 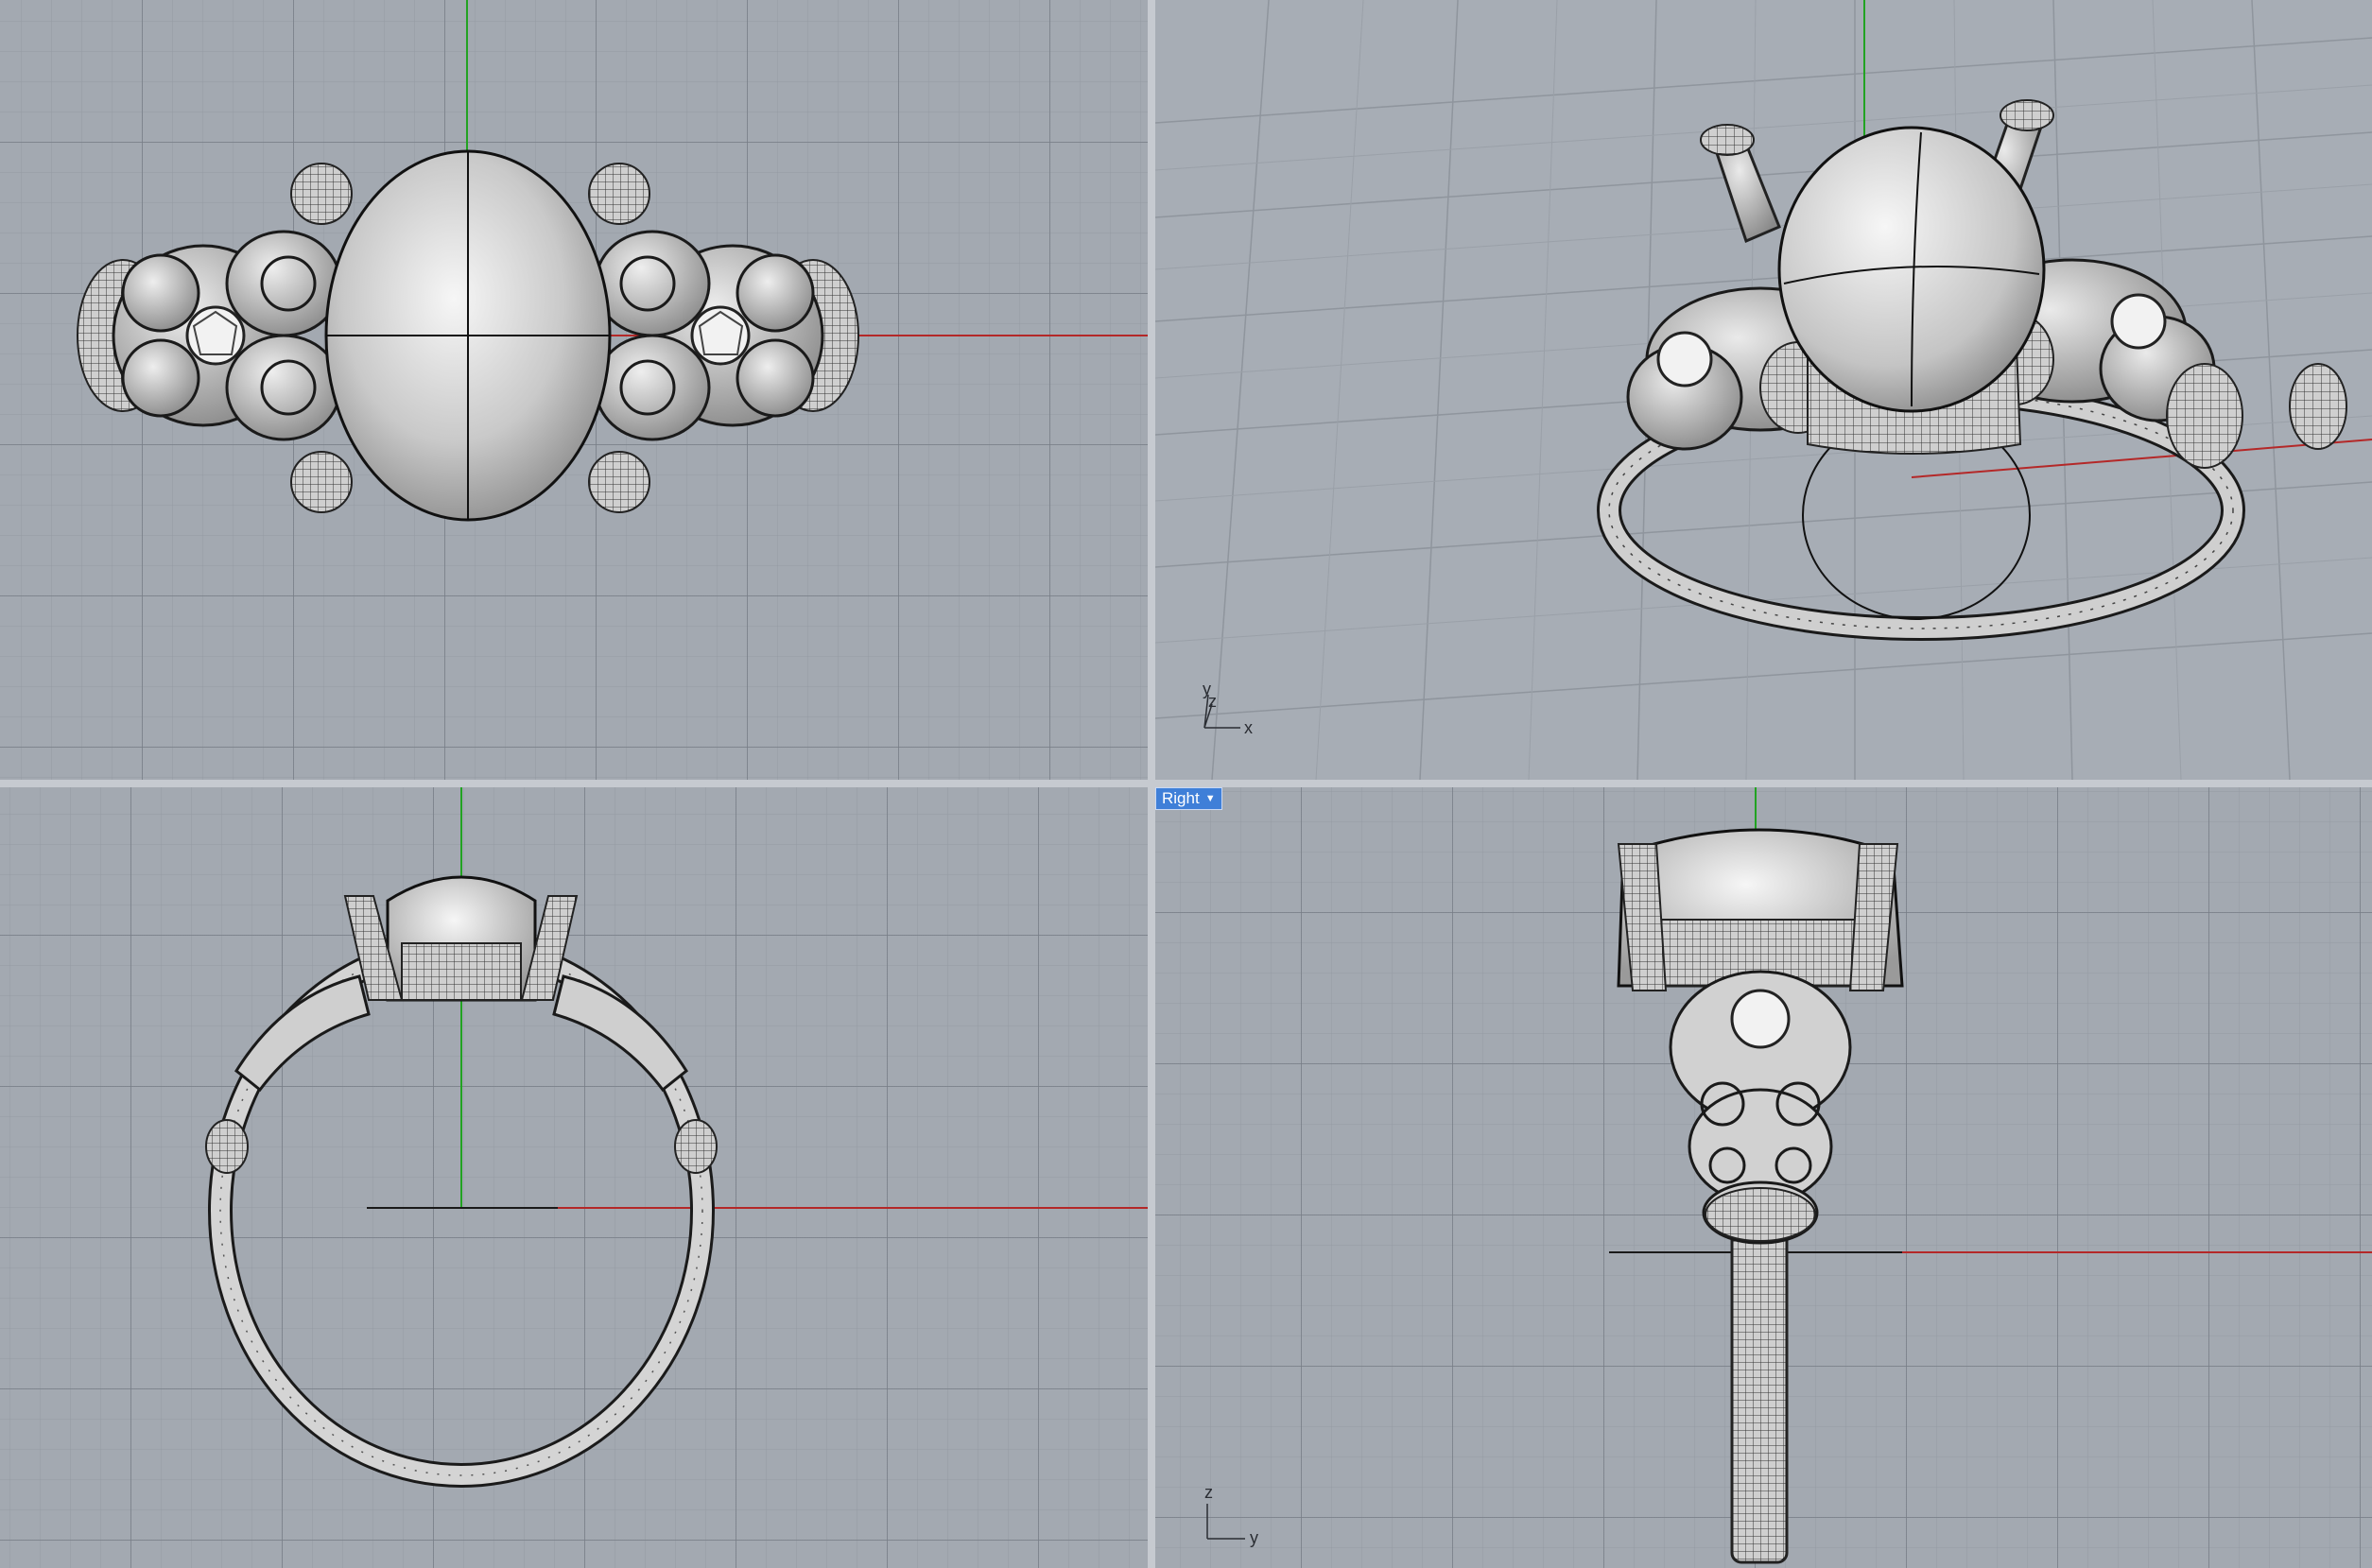 What do you see at coordinates (1254, 1537) in the screenshot?
I see `axis-y-label-right: y` at bounding box center [1254, 1537].